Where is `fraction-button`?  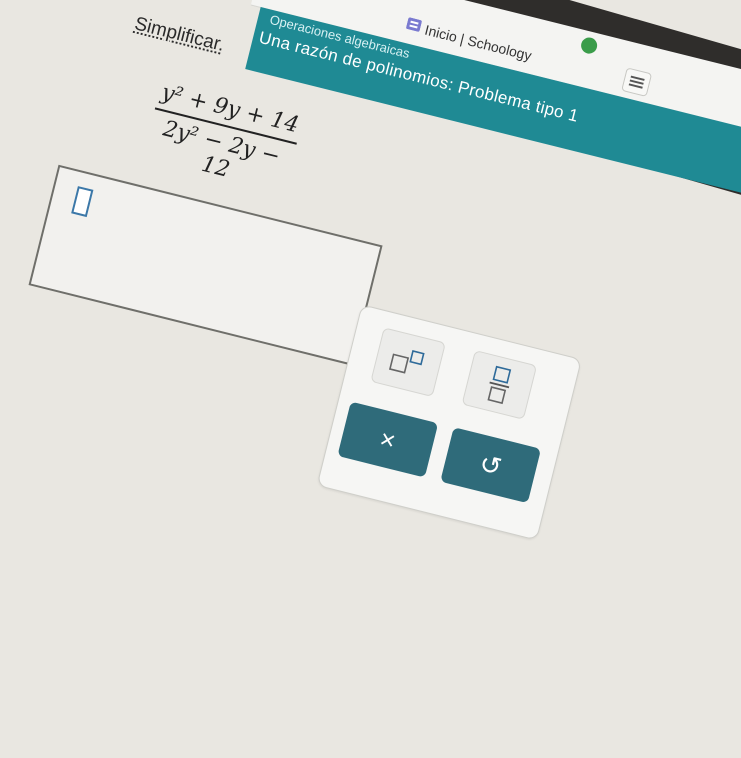 fraction-button is located at coordinates (499, 385).